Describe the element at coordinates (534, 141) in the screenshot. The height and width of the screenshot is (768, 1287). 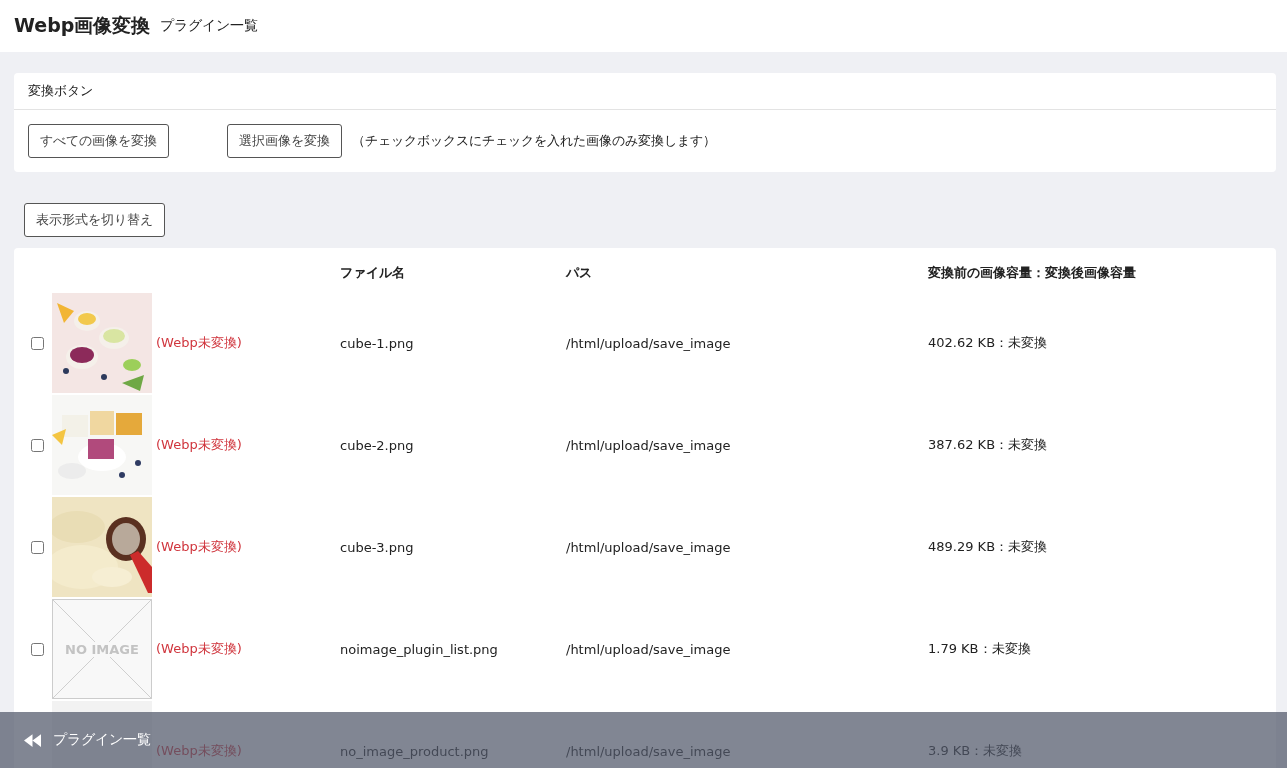
I see `hint-text: （チェックボックスにチェックを入れた画像のみ変換します）` at that location.